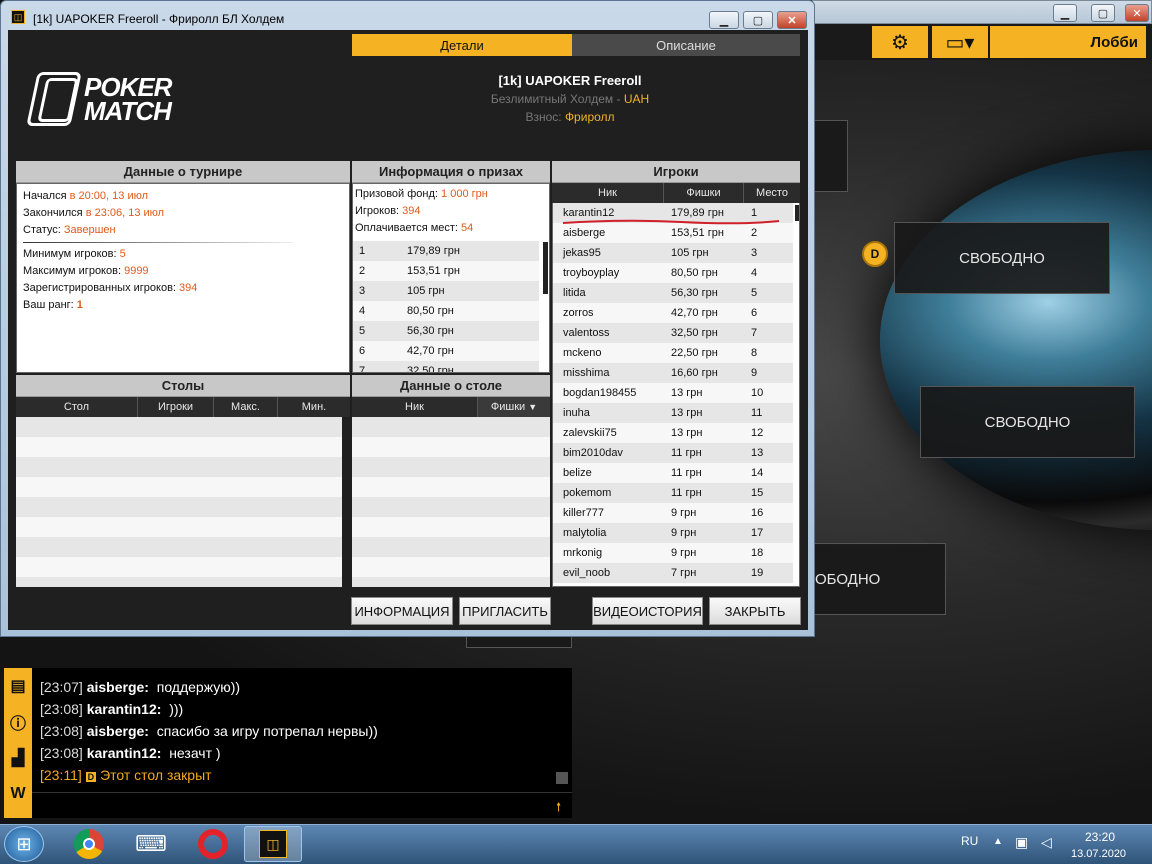  Describe the element at coordinates (183, 386) in the screenshot. I see `tables-title: Столы` at that location.